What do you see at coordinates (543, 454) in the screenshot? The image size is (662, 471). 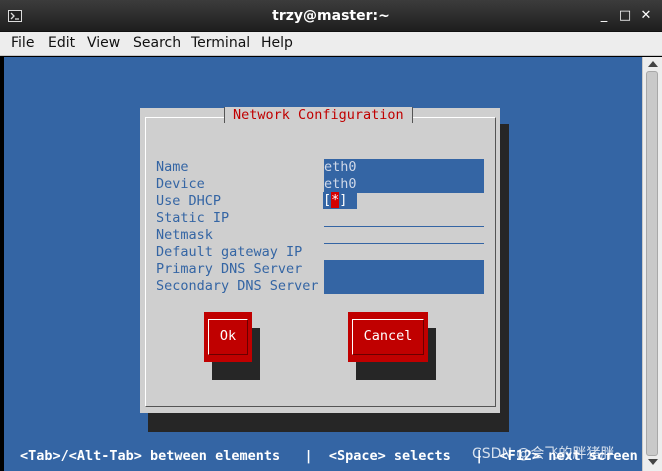 I see `watermark: CSDN @会飞的胖猪胖` at bounding box center [543, 454].